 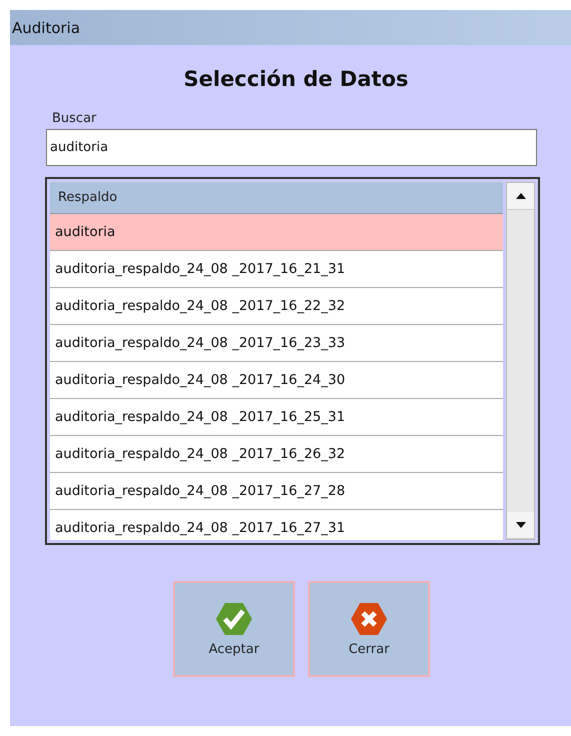 What do you see at coordinates (521, 525) in the screenshot?
I see `down-arrow-icon` at bounding box center [521, 525].